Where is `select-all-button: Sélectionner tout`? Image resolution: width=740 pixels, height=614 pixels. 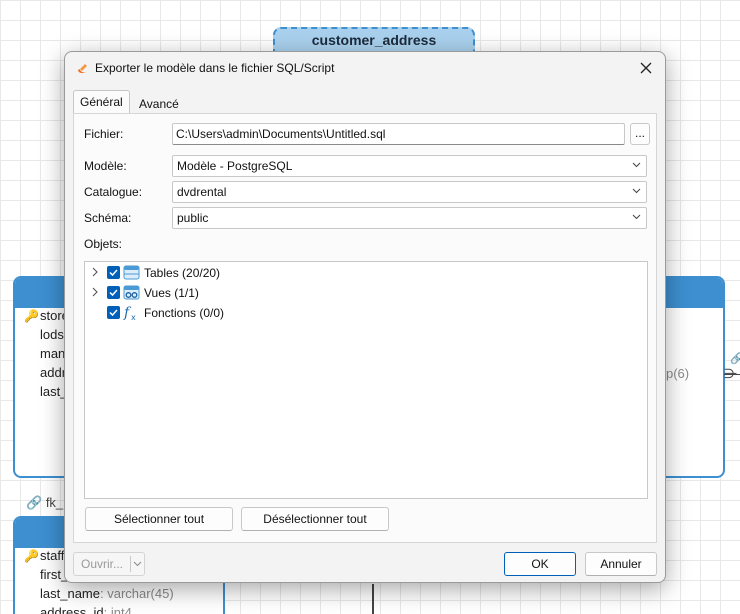
select-all-button: Sélectionner tout is located at coordinates (159, 519).